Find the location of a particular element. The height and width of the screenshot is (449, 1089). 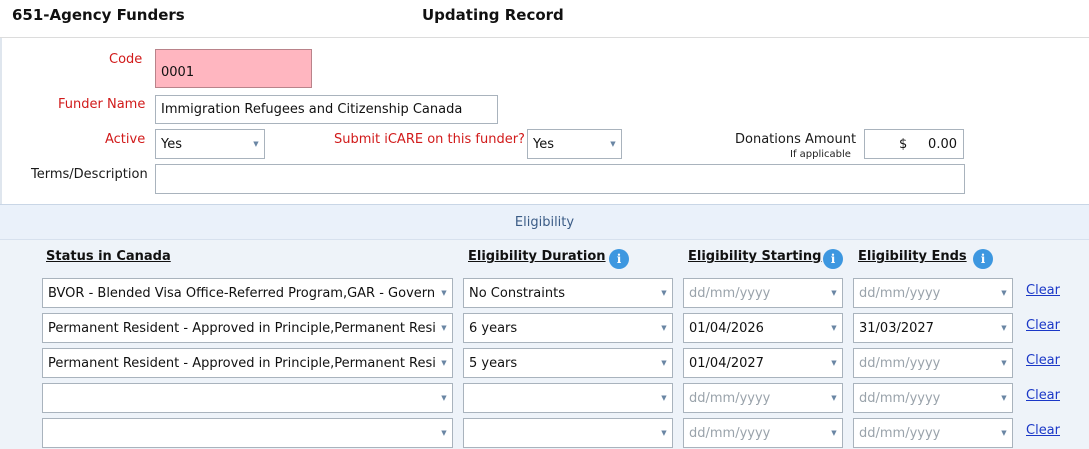

donations-amount-value: 0.00 is located at coordinates (942, 144).